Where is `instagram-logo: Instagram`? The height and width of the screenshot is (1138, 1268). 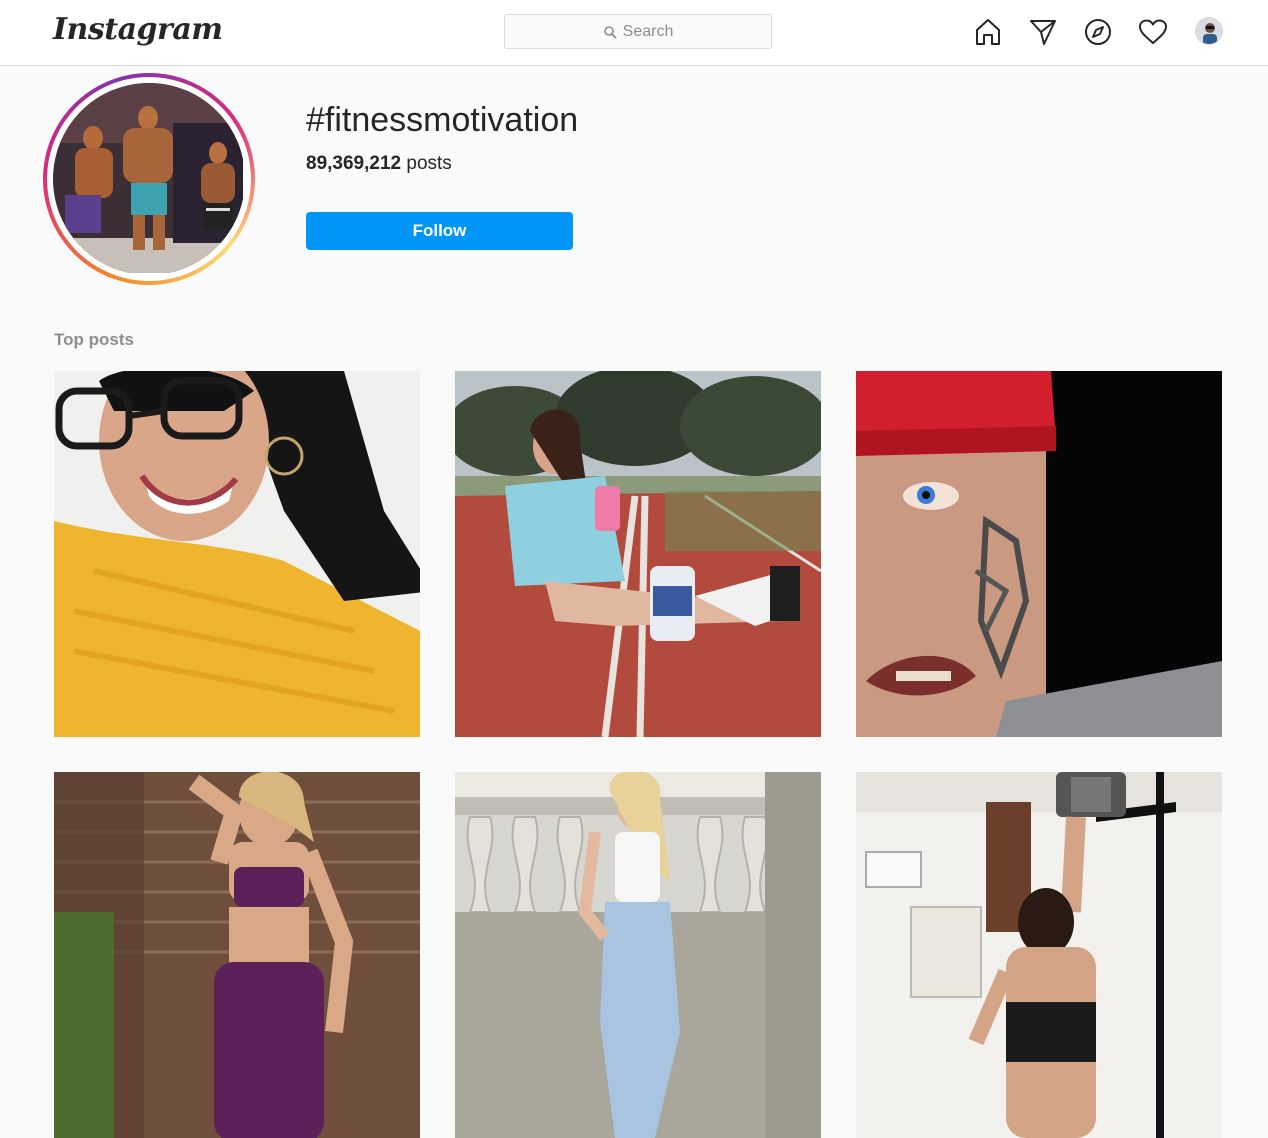
instagram-logo: Instagram is located at coordinates (138, 29).